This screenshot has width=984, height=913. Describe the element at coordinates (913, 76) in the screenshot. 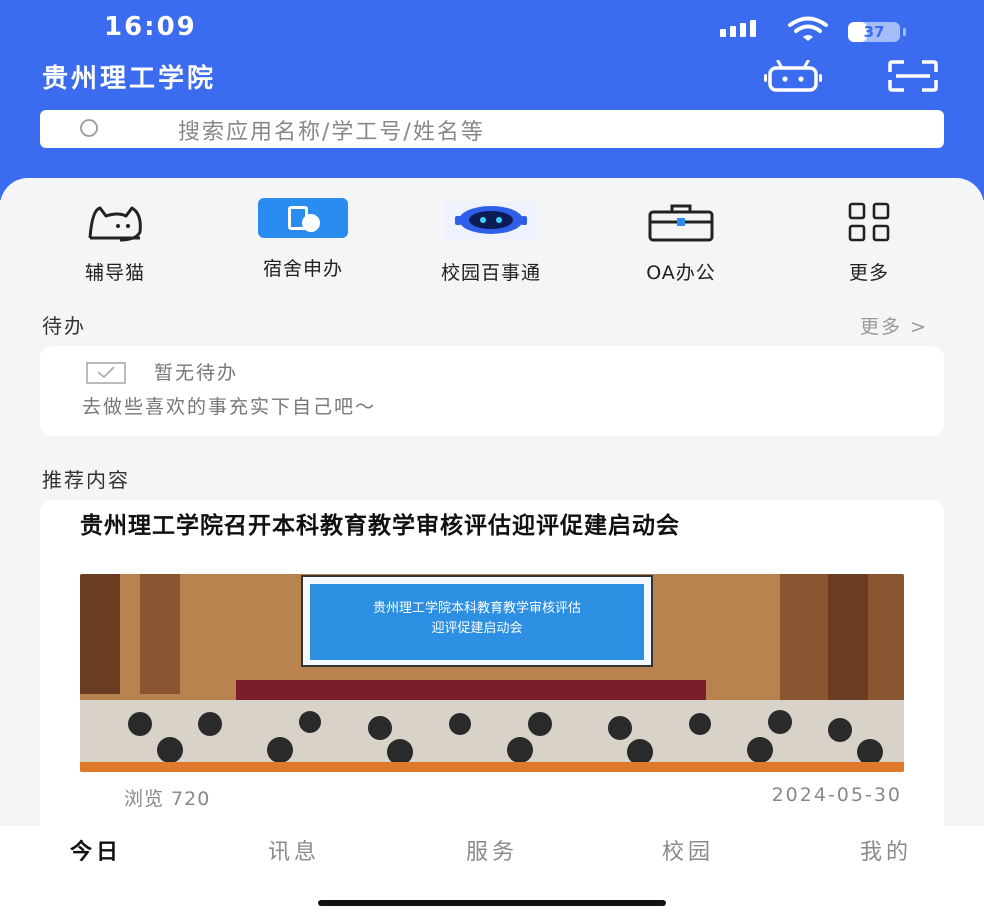

I see `scan-icon` at that location.